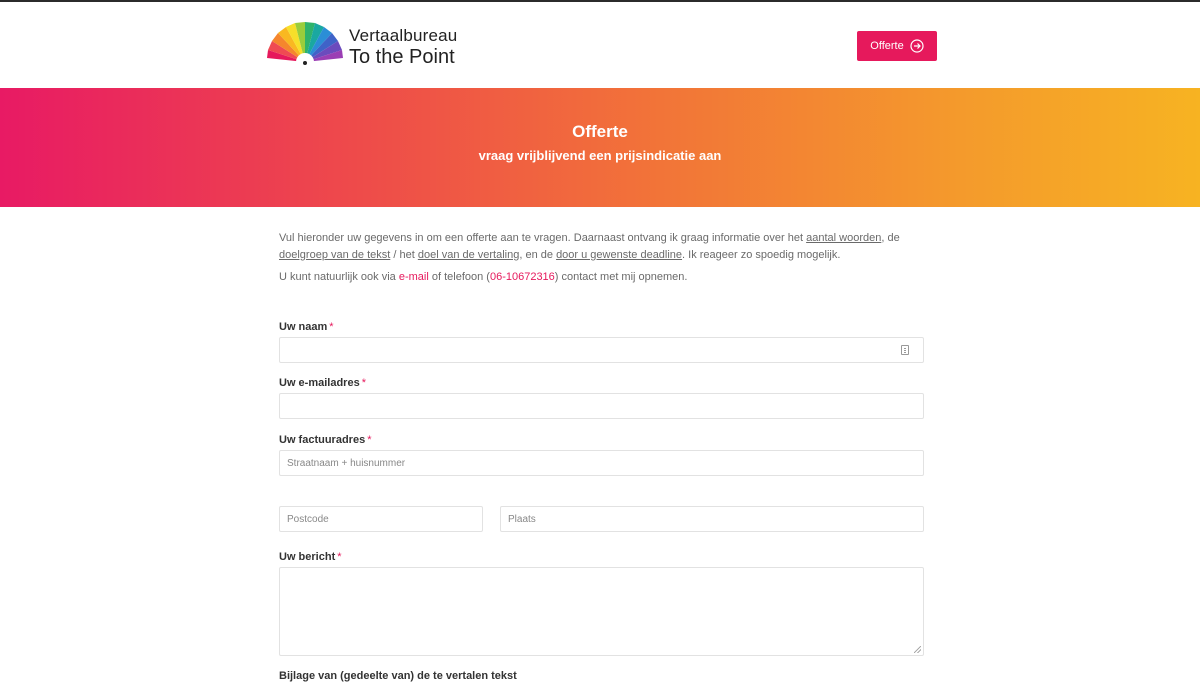 The width and height of the screenshot is (1200, 682). What do you see at coordinates (887, 46) in the screenshot?
I see `offerte-button-label: Offerte` at bounding box center [887, 46].